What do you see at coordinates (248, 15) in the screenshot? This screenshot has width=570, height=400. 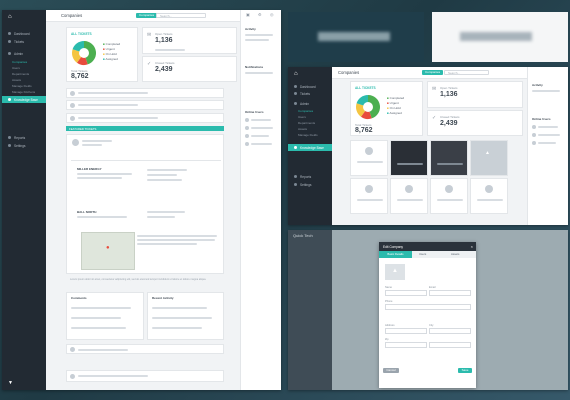 I see `calendar-icon: ▣` at bounding box center [248, 15].